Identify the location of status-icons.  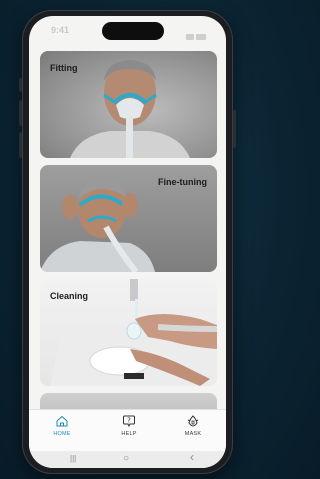
(195, 33).